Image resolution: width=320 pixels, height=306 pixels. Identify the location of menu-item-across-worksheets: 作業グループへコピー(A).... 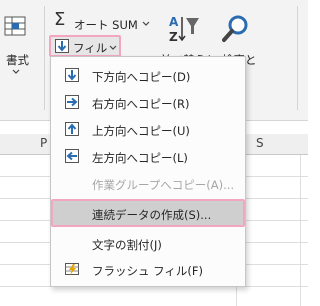
(148, 183).